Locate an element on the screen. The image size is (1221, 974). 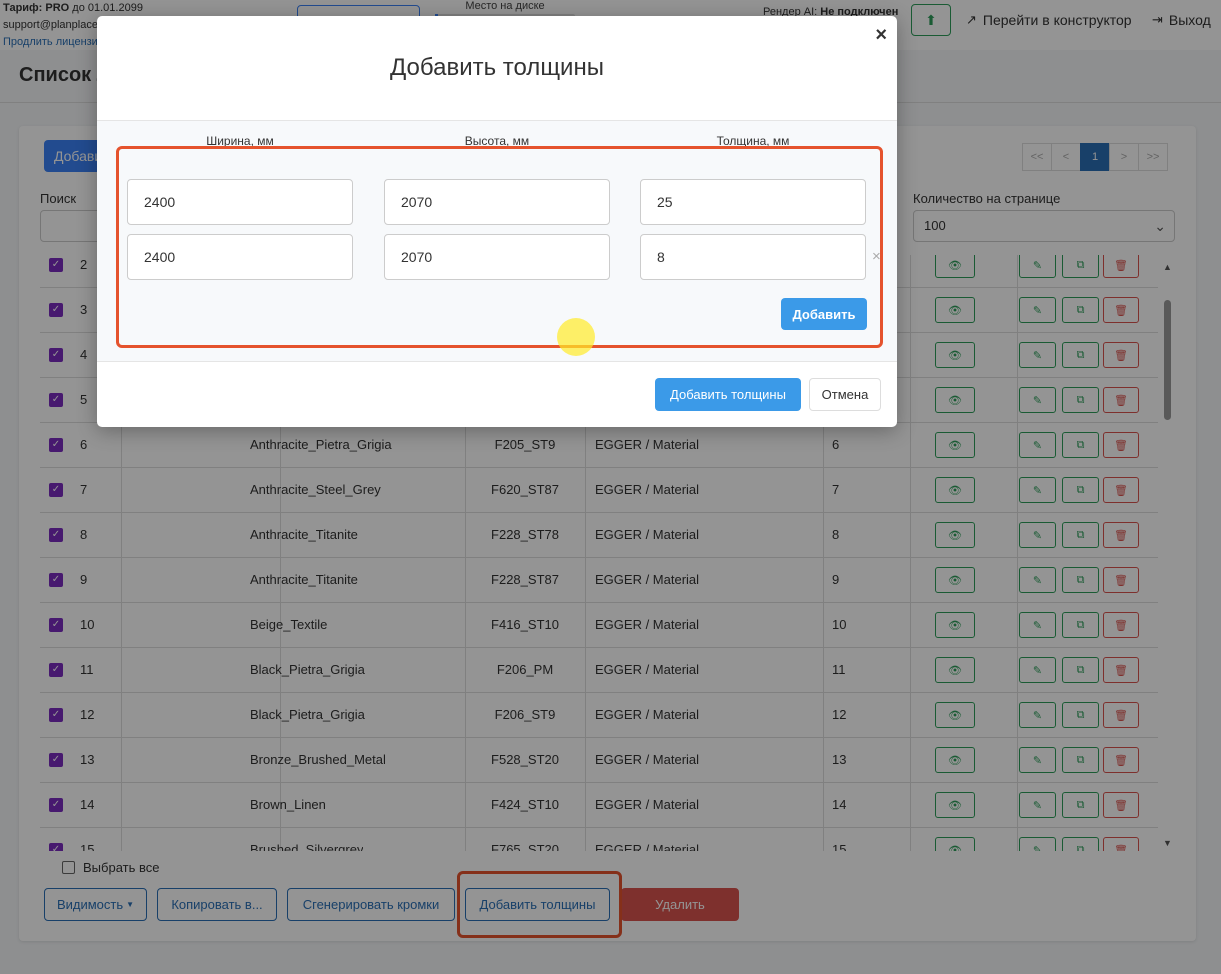
cancel-button: Отмена is located at coordinates (845, 394).